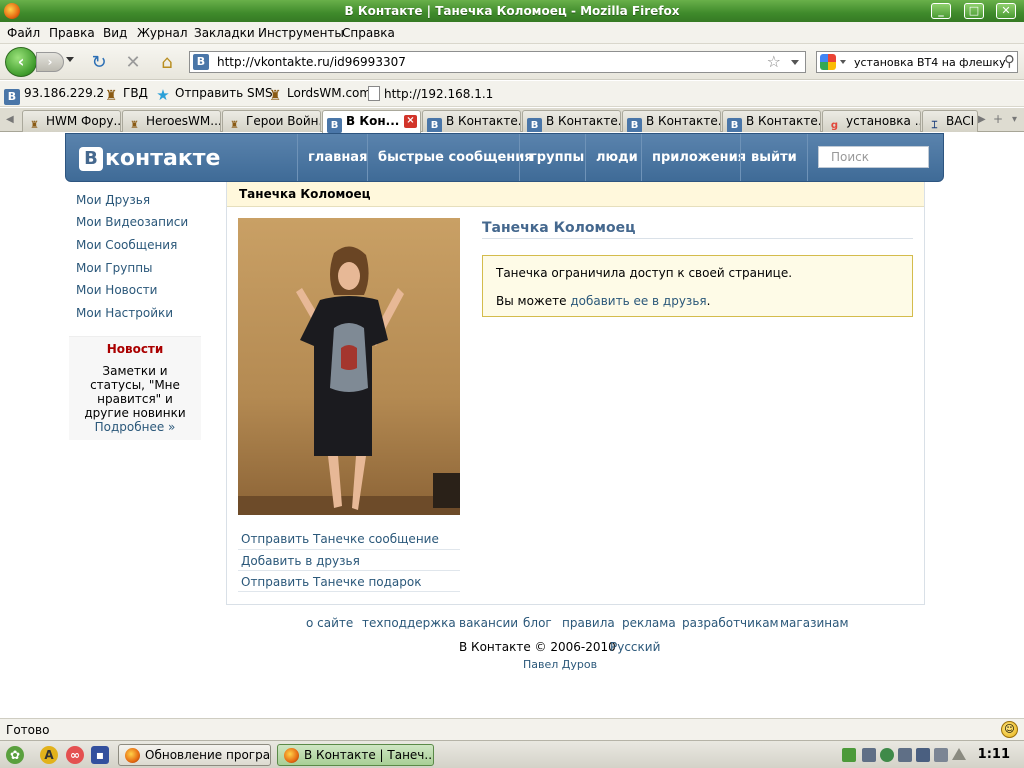 This screenshot has height=768, width=1024. Describe the element at coordinates (331, 582) in the screenshot. I see `send-gift-link: Отправить Танечке подарок` at that location.